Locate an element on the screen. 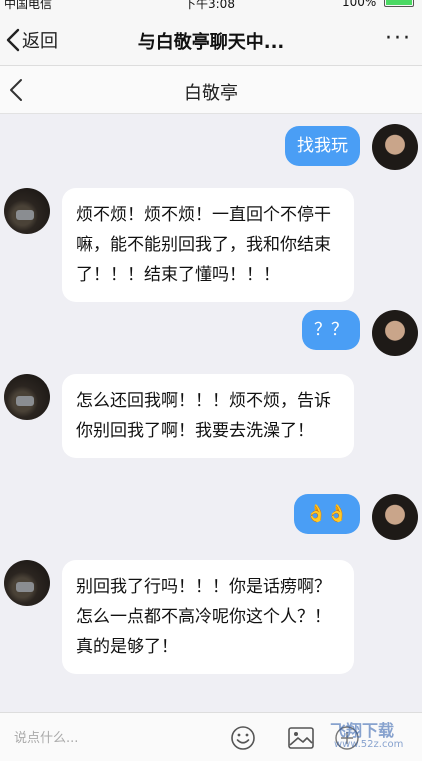 This screenshot has width=422, height=761. watermark-title: 飞翔下载 is located at coordinates (362, 730).